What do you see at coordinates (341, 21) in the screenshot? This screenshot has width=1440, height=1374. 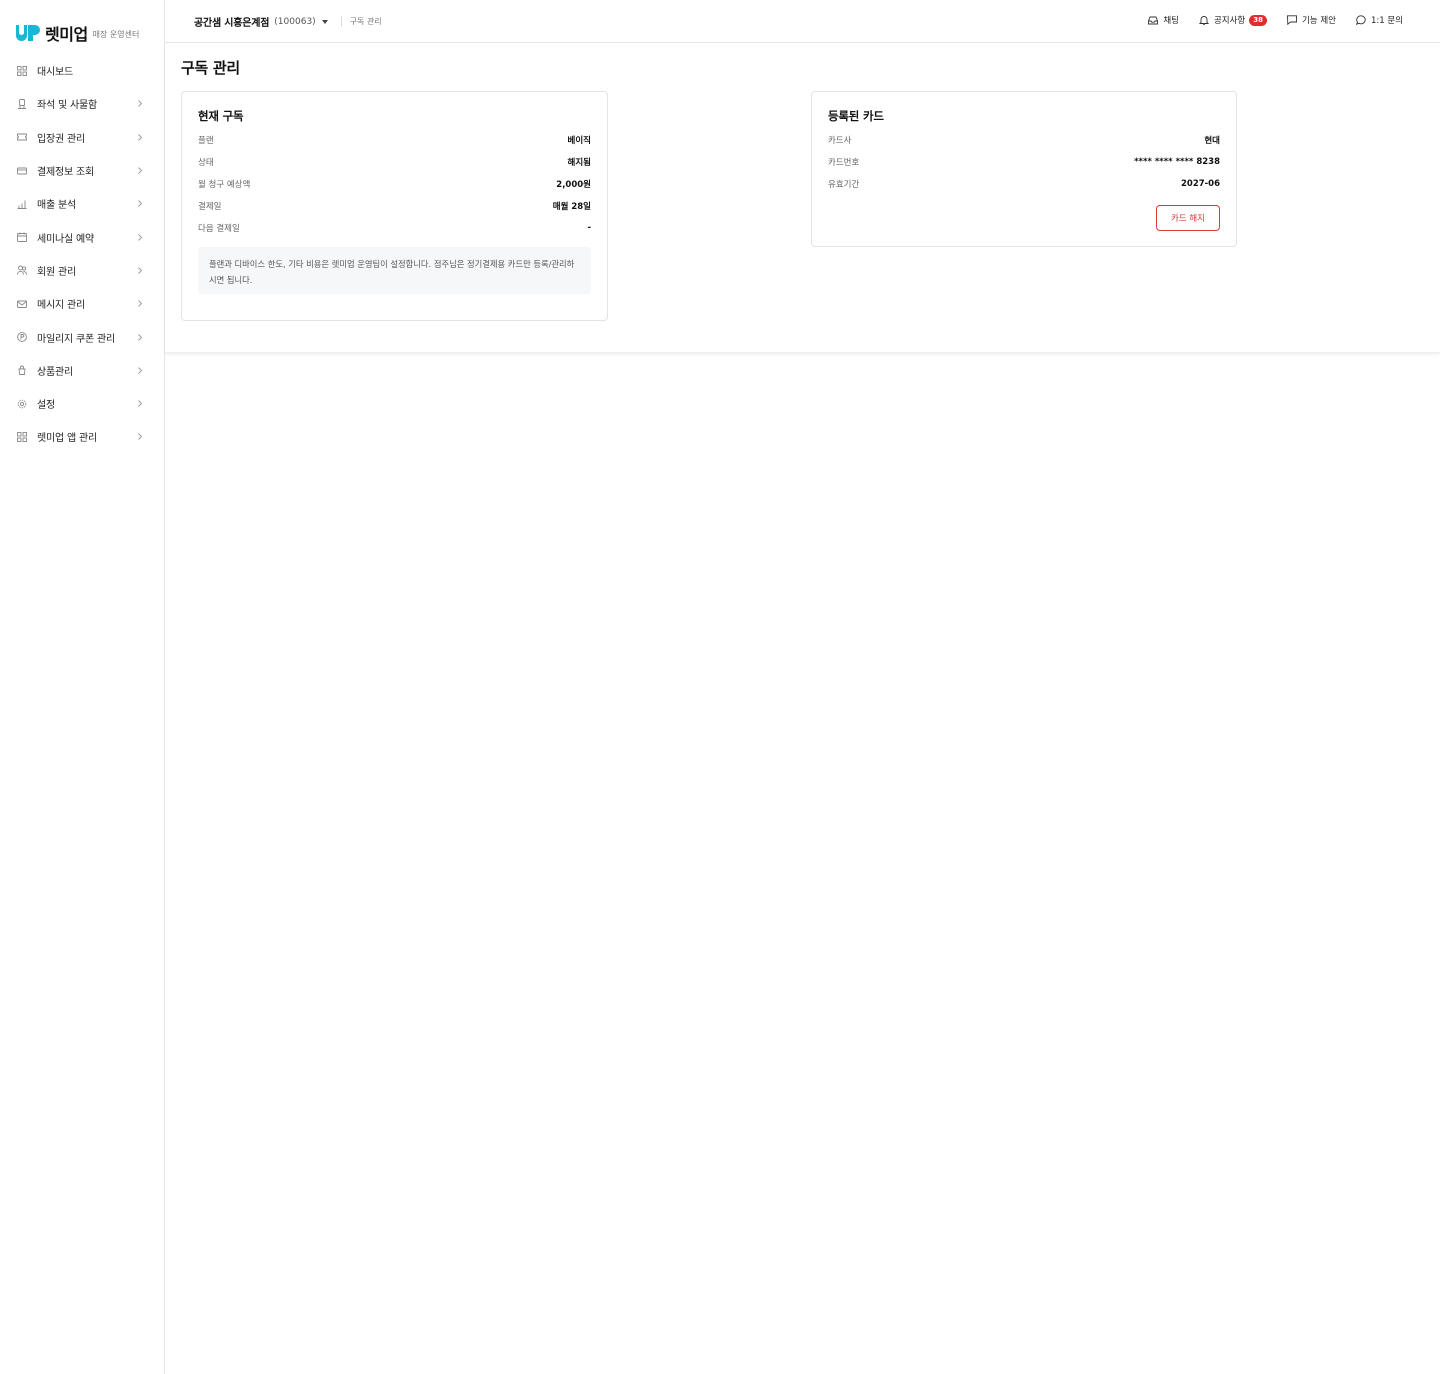 I see `breadcrumb-divider` at bounding box center [341, 21].